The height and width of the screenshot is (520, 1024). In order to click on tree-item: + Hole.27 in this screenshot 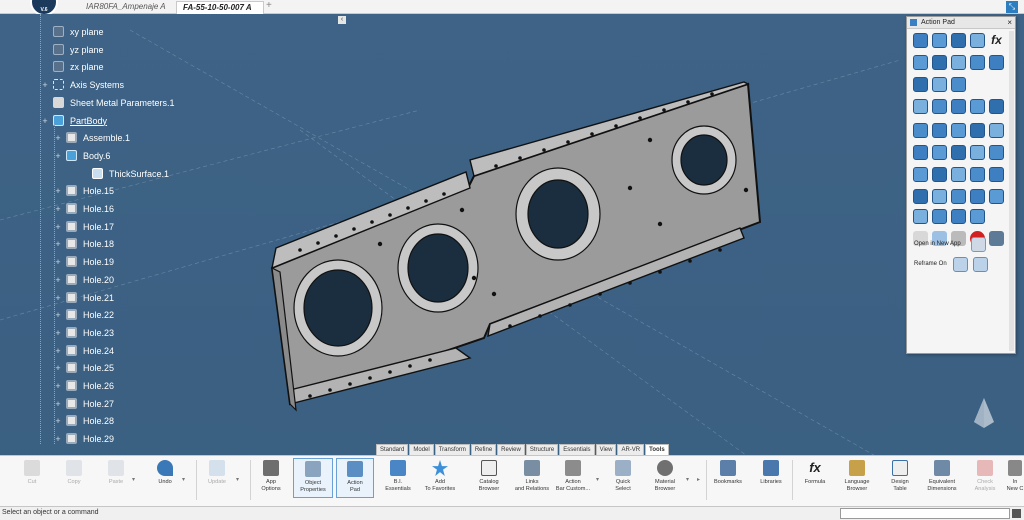, I will do `click(84, 404)`.